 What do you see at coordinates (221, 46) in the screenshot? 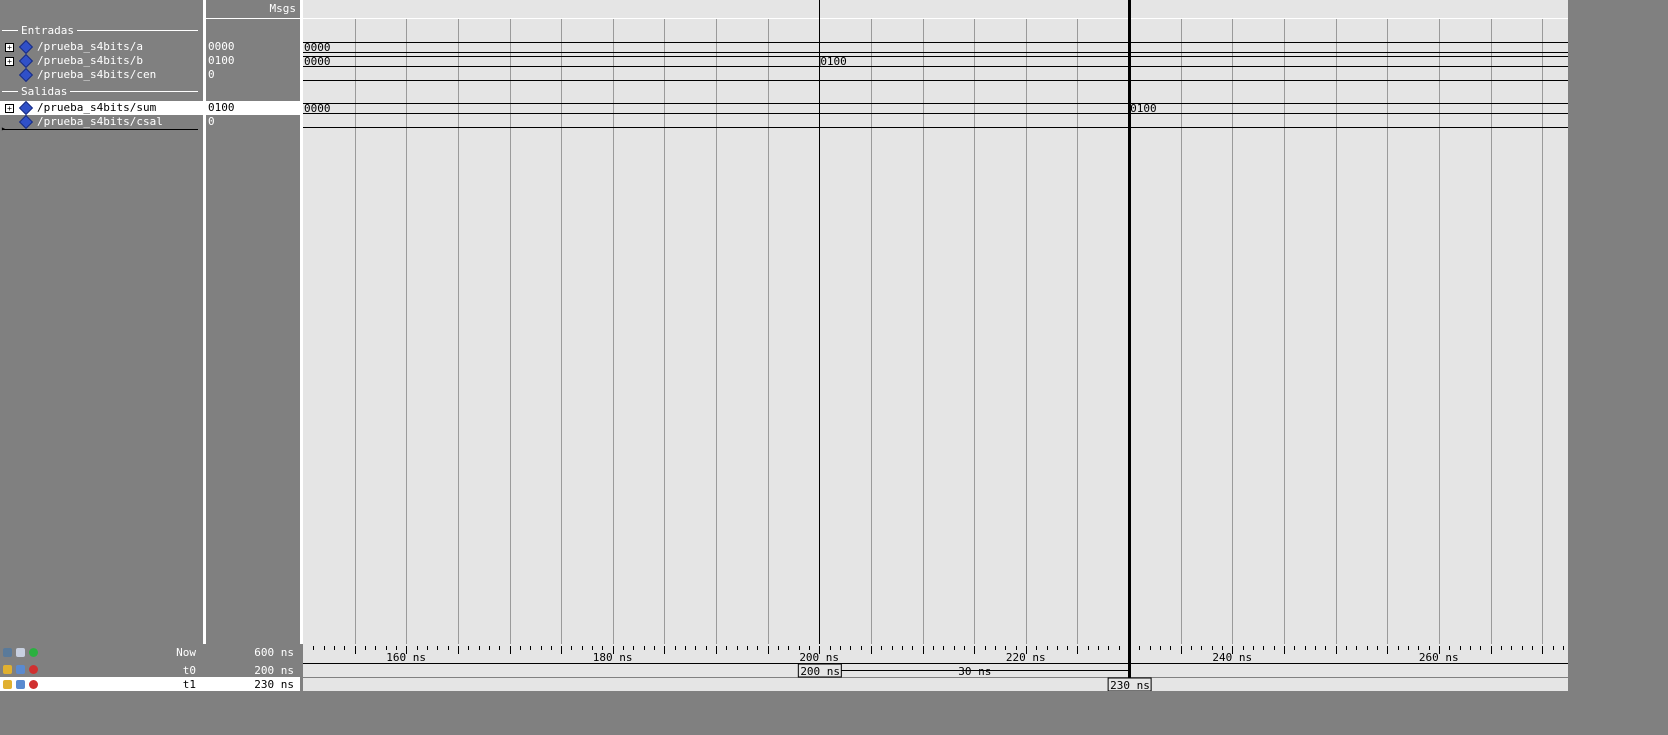
I see `signal-value: 0000` at bounding box center [221, 46].